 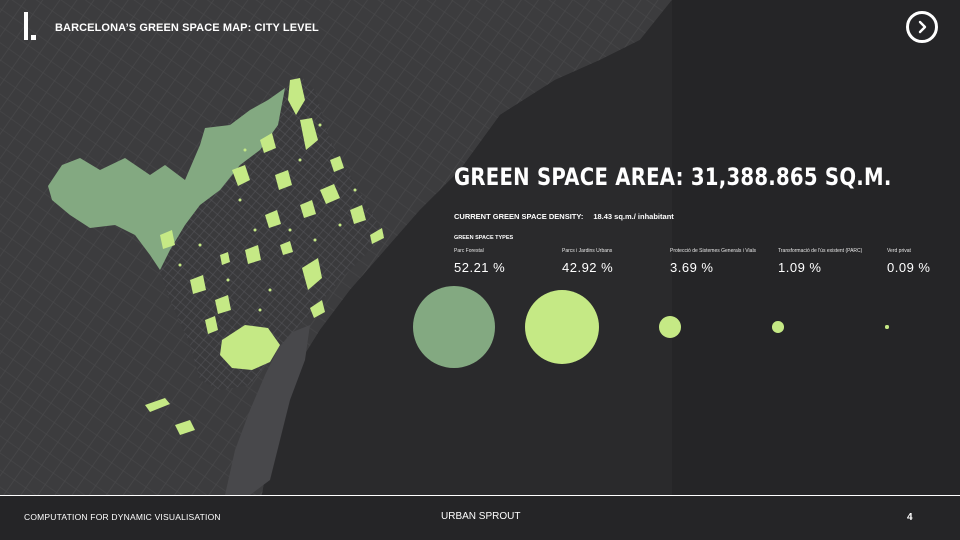 I want to click on type-name: Verd privat, so click(x=899, y=251).